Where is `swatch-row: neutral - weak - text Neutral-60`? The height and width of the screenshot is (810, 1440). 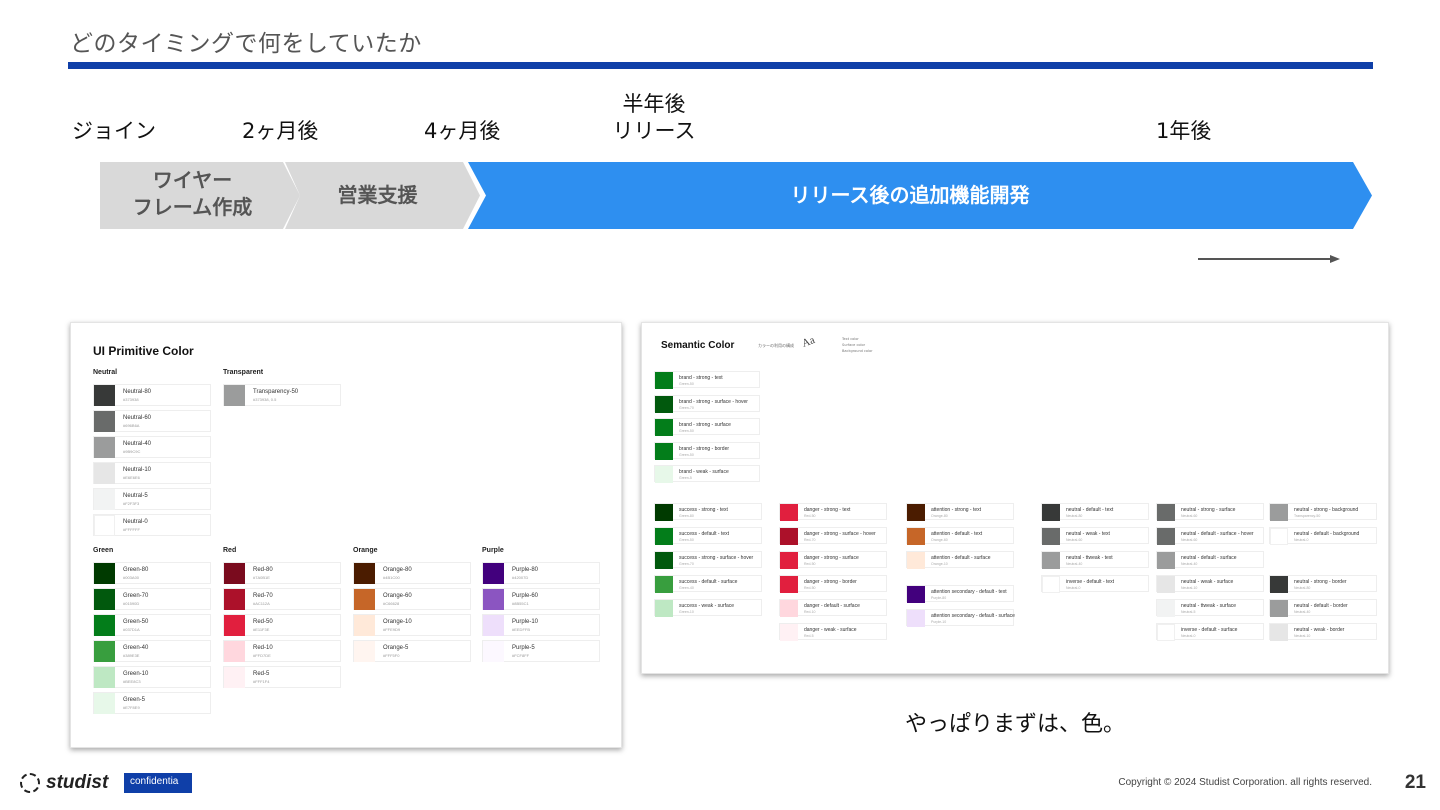 swatch-row: neutral - weak - text Neutral-60 is located at coordinates (1095, 536).